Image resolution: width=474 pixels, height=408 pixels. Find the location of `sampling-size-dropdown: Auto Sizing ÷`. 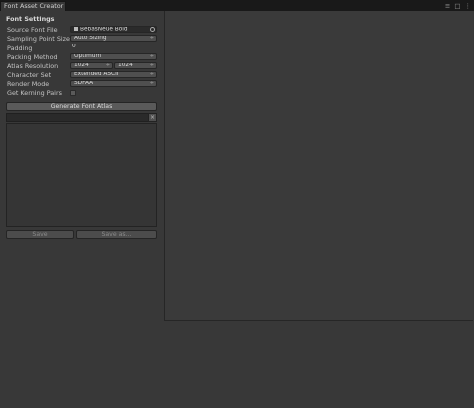

sampling-size-dropdown: Auto Sizing ÷ is located at coordinates (113, 38).